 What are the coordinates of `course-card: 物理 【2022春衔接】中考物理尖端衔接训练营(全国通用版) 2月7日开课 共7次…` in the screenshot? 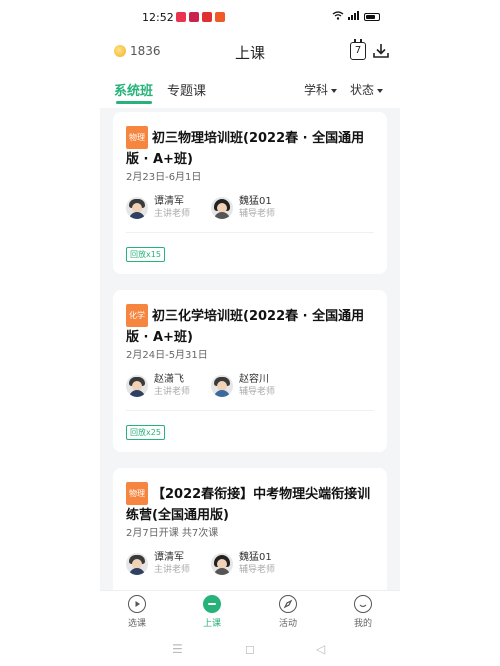 It's located at (250, 533).